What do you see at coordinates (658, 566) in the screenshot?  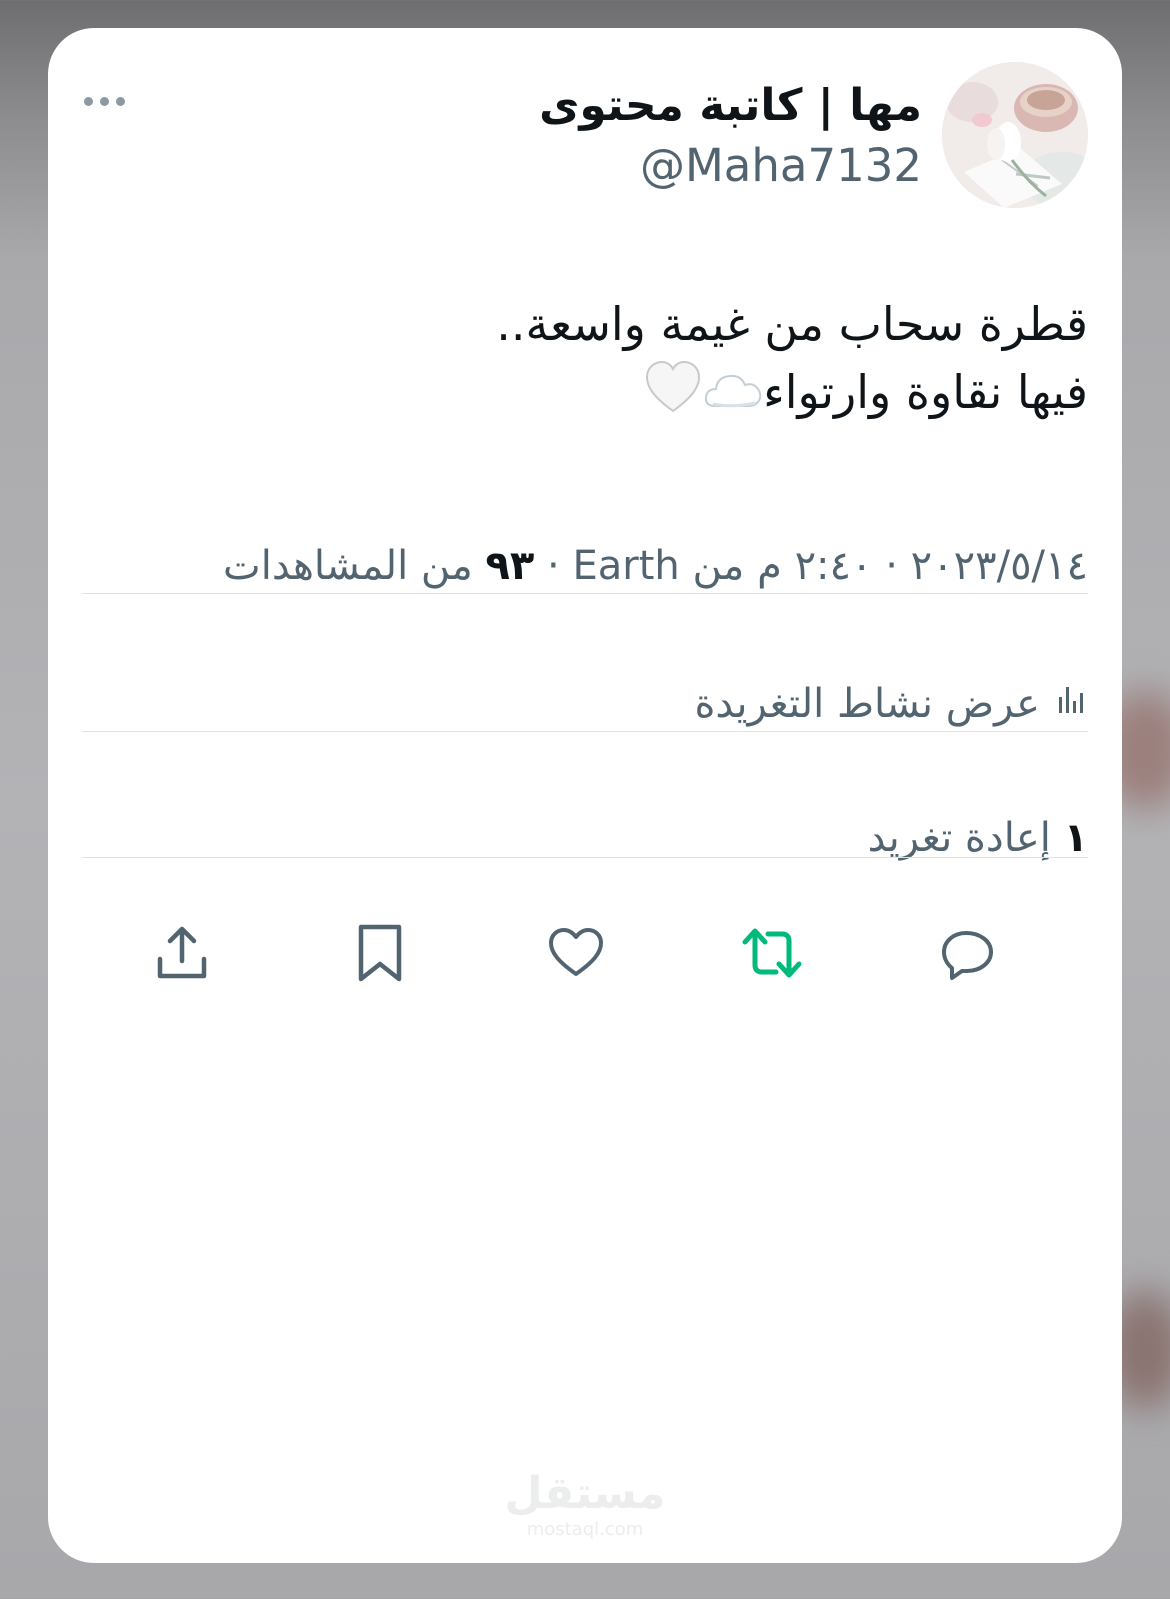 I see `tweet-source: من Earth` at bounding box center [658, 566].